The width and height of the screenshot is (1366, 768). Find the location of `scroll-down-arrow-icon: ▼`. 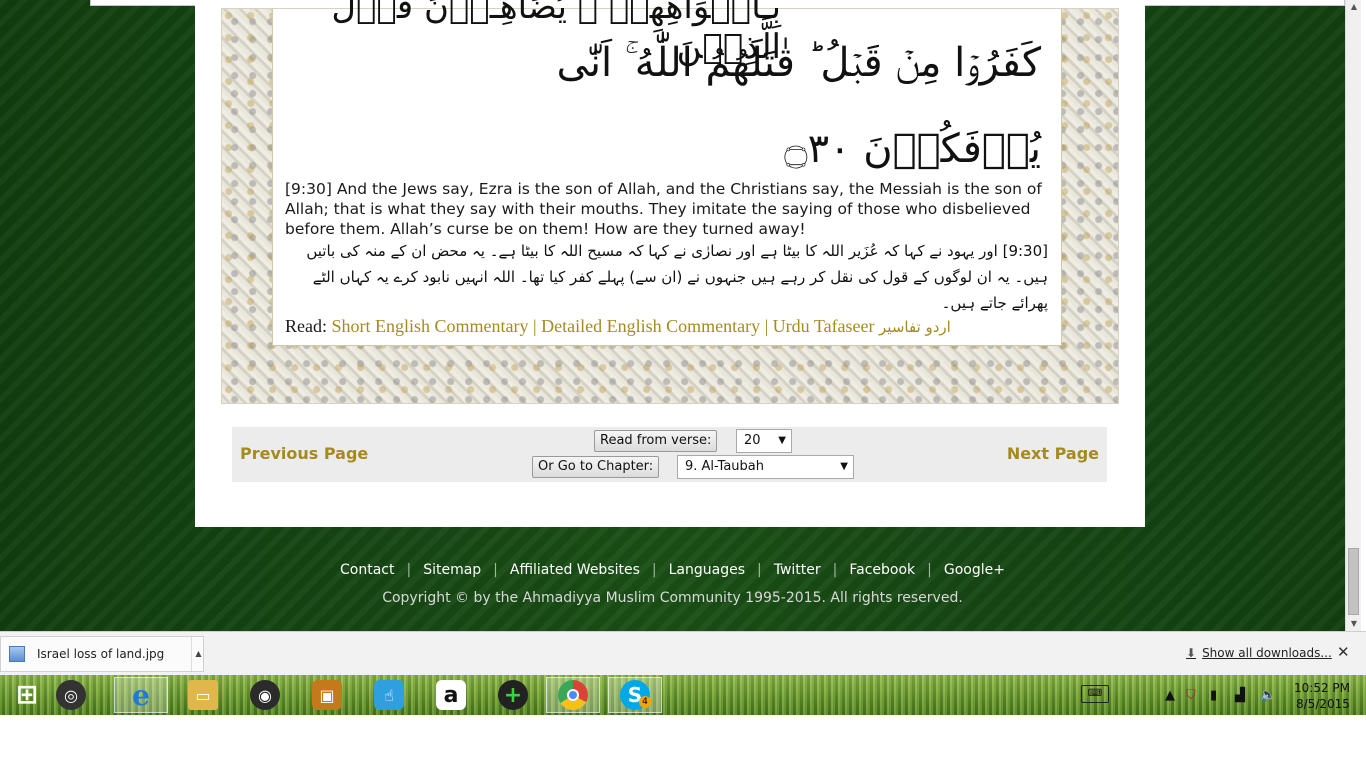

scroll-down-arrow-icon: ▼ is located at coordinates (1354, 624).